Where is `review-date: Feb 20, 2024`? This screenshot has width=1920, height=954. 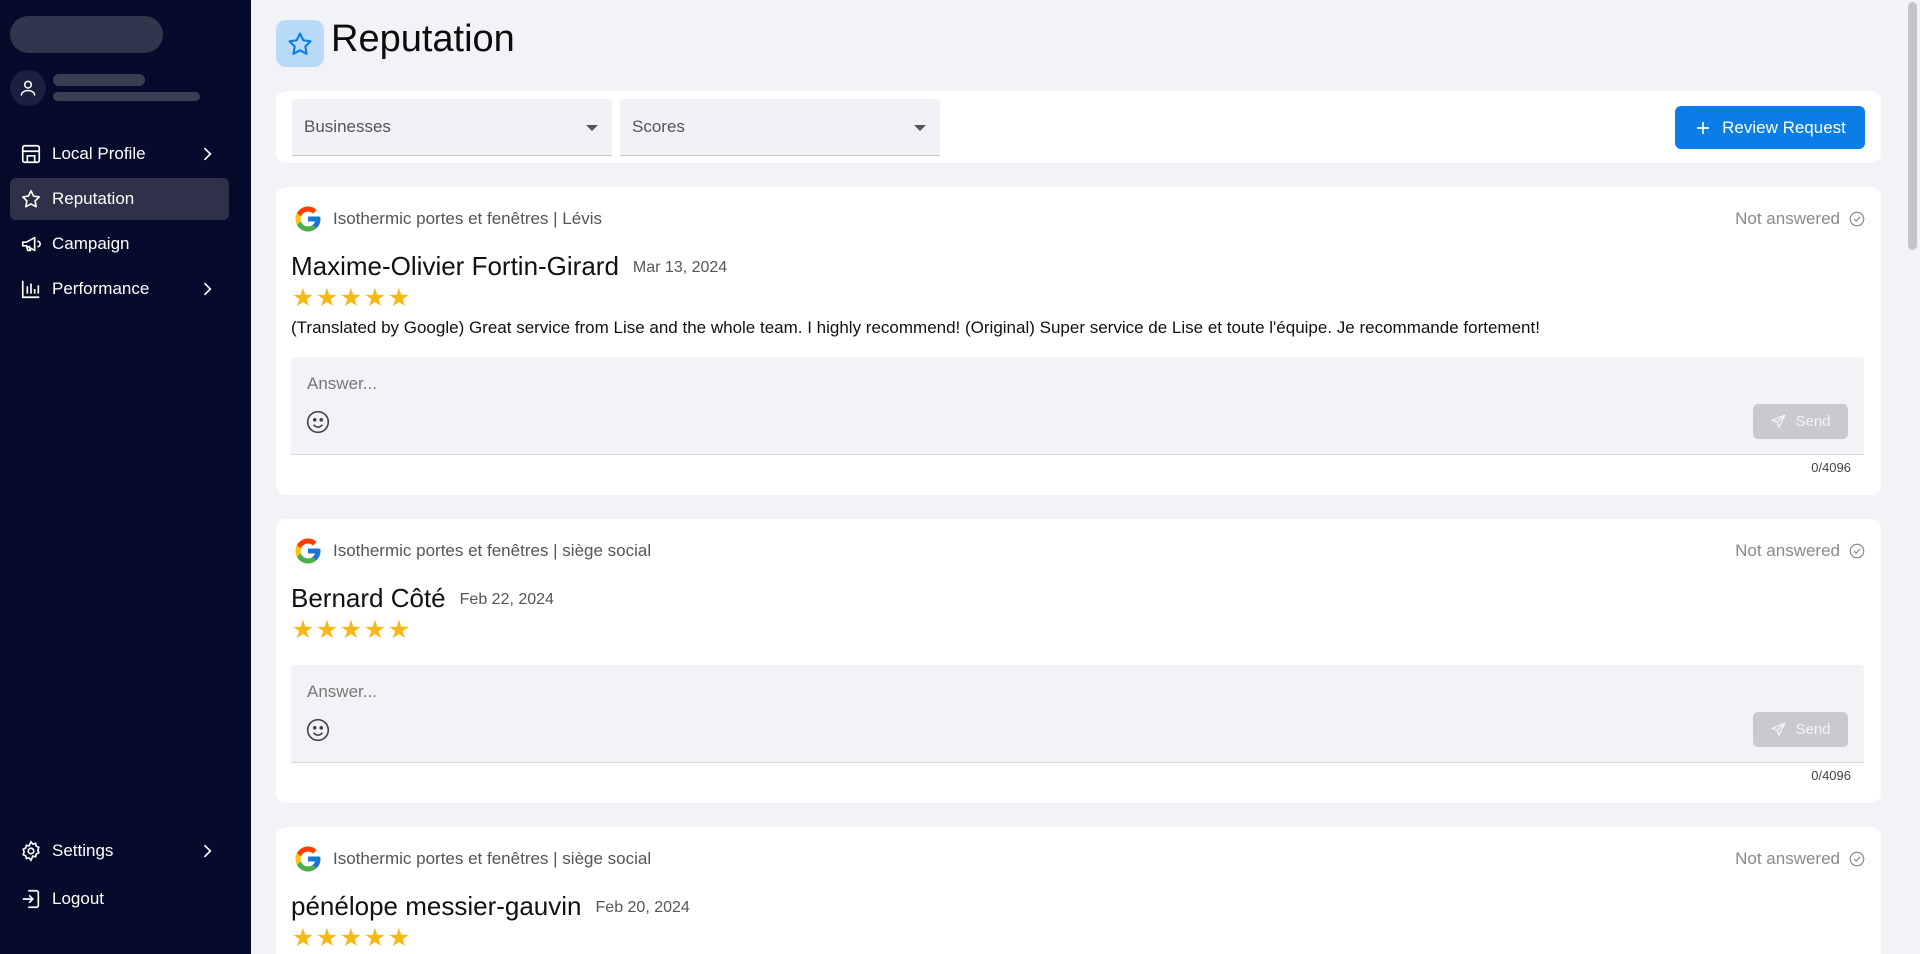 review-date: Feb 20, 2024 is located at coordinates (642, 907).